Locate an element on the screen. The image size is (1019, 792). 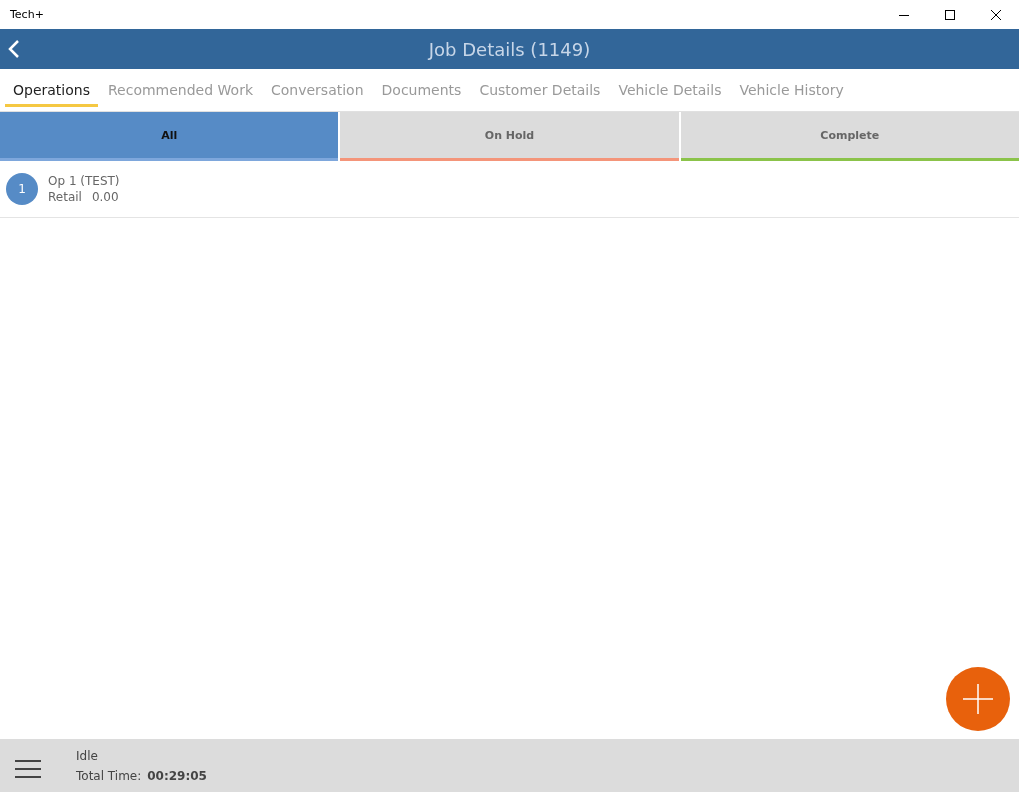
price-value: 0.00 is located at coordinates (105, 197).